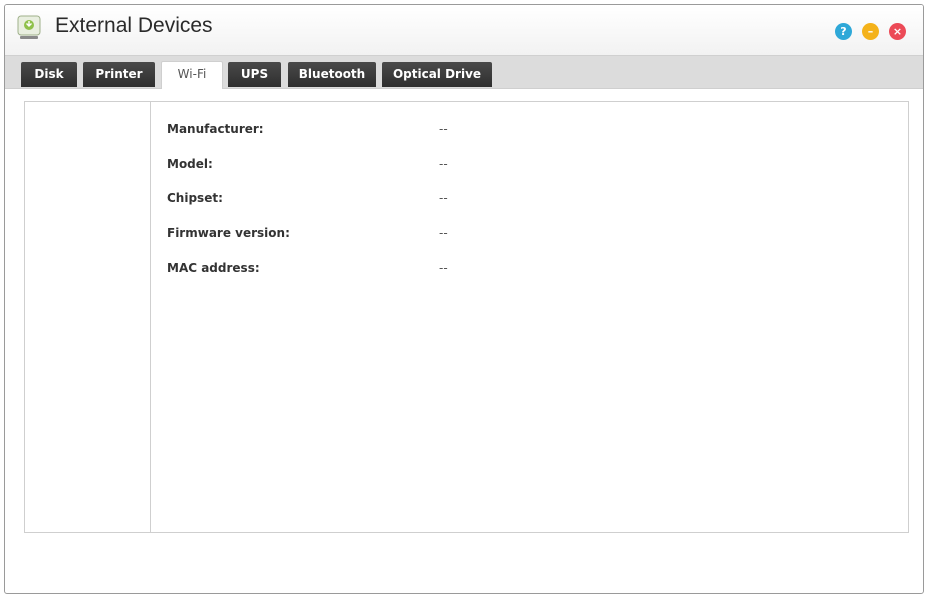  What do you see at coordinates (29, 28) in the screenshot?
I see `external-devices-app-icon` at bounding box center [29, 28].